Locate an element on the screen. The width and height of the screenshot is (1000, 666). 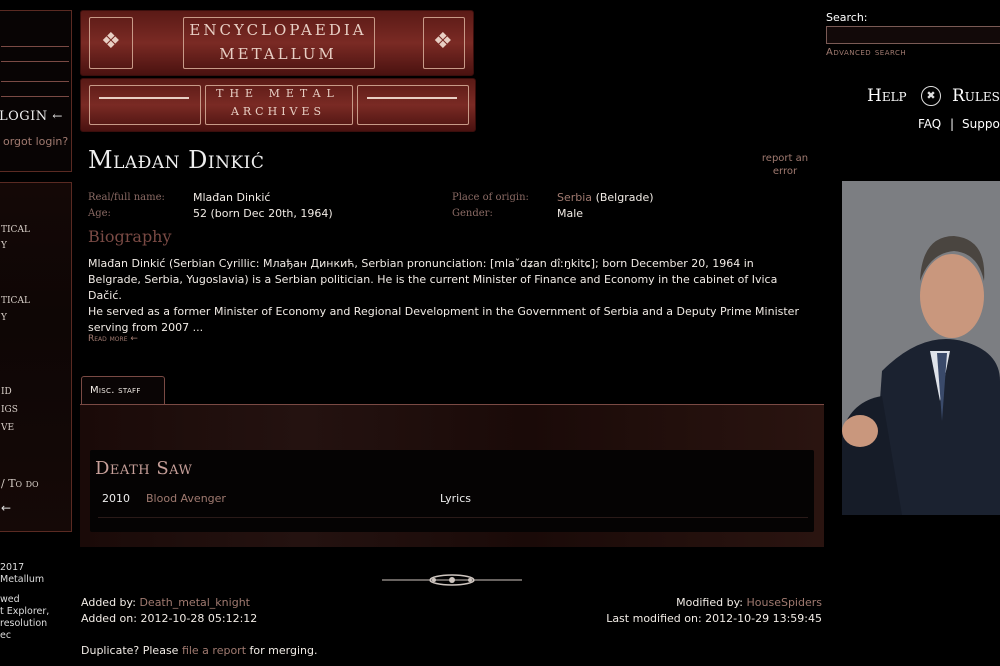
tab-misc-staff: Misc. staff is located at coordinates (123, 390).